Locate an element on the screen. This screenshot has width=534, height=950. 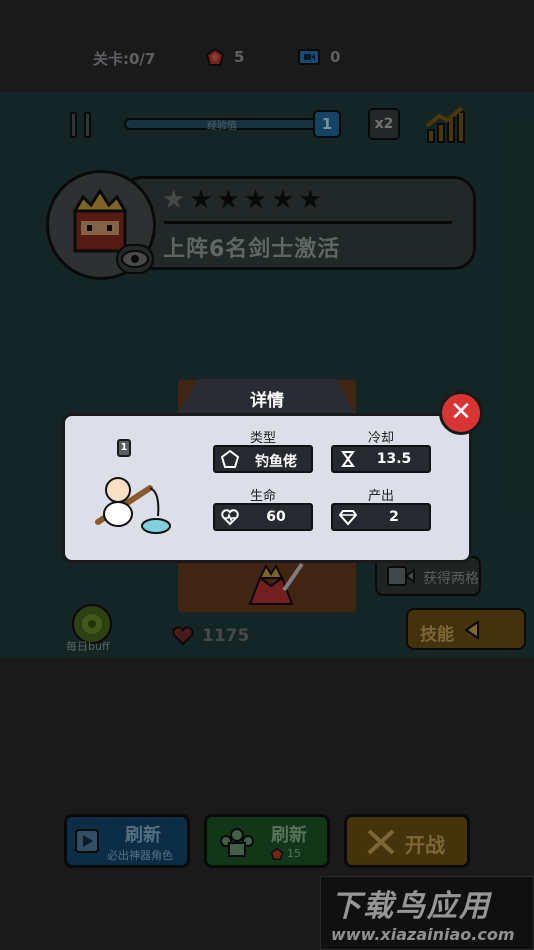
close-button: ✕ is located at coordinates (461, 413).